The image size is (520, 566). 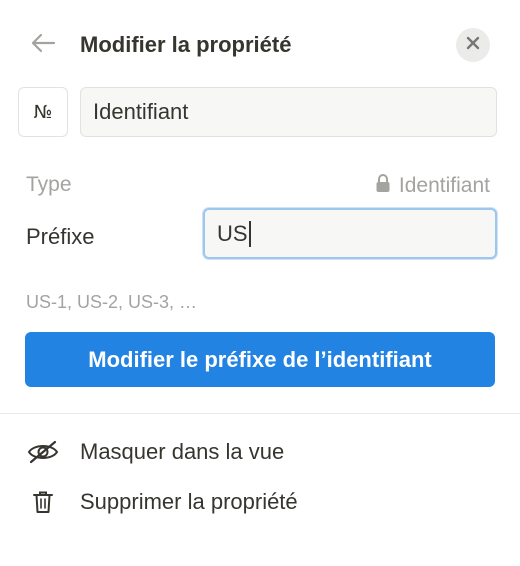 I want to click on type-value-label: Identifiant, so click(x=444, y=185).